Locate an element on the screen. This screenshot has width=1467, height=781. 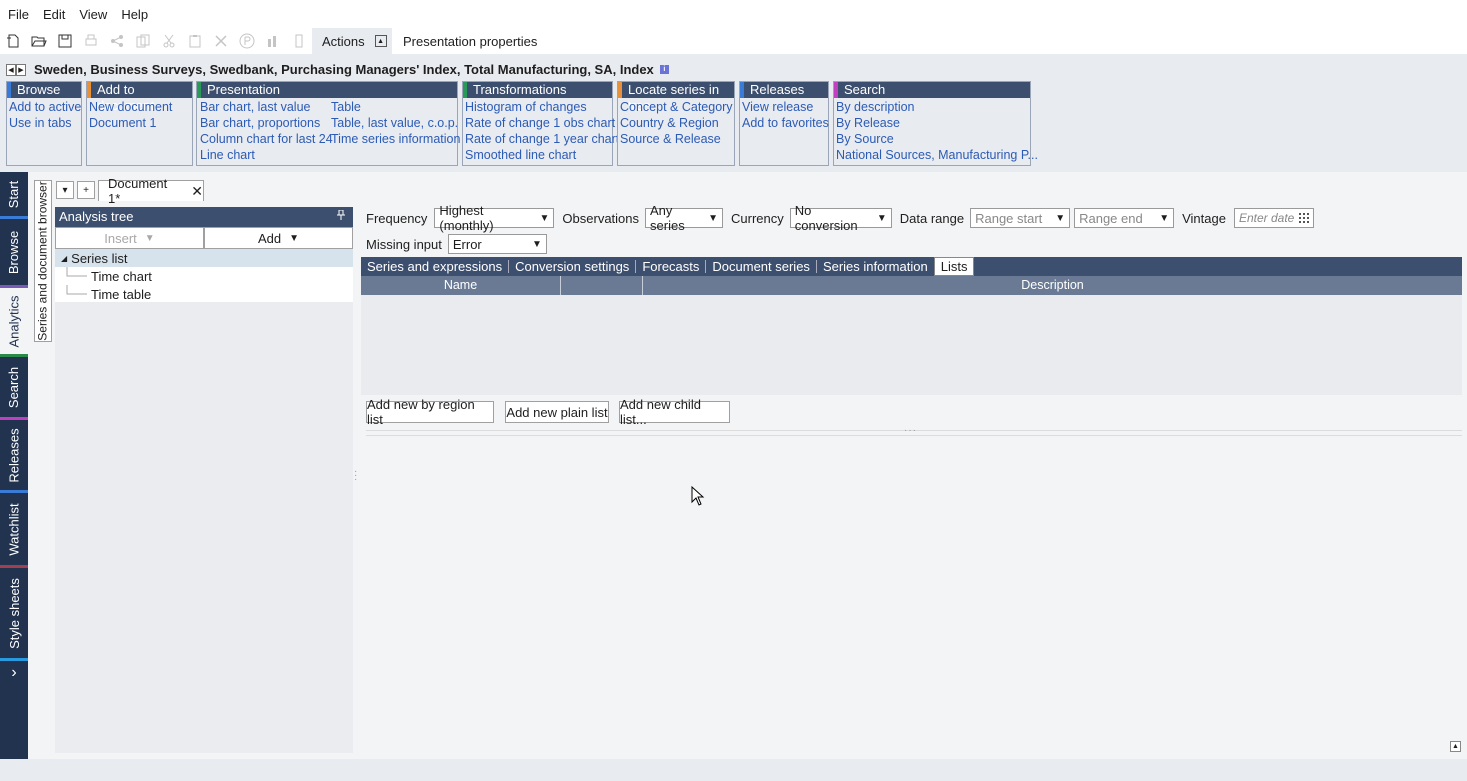
chart-icon is located at coordinates (273, 41).